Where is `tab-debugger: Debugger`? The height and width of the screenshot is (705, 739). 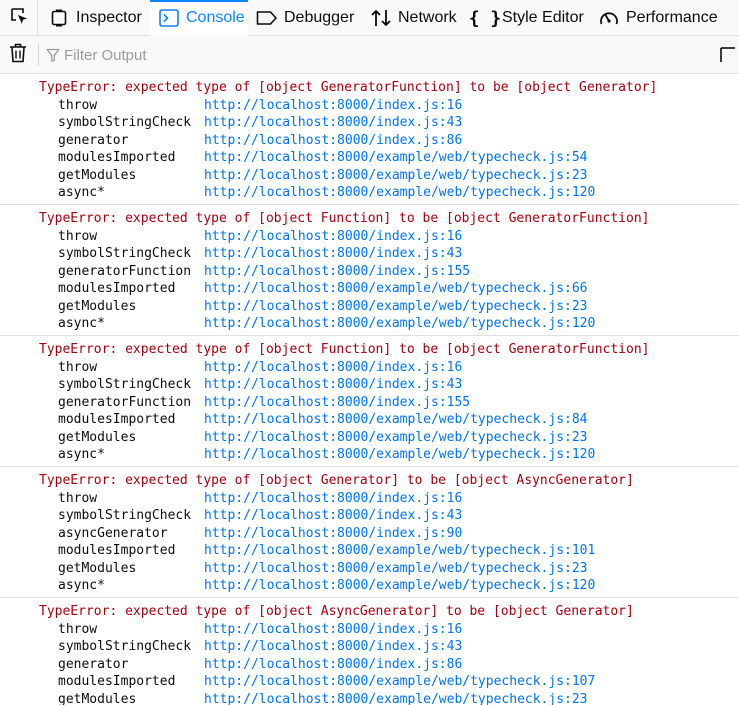 tab-debugger: Debugger is located at coordinates (305, 18).